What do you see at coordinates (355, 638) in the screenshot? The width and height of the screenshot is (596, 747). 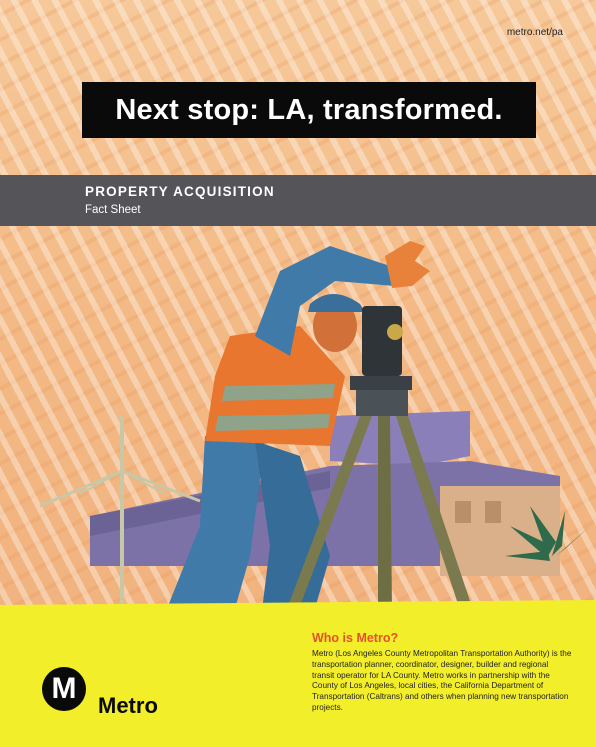 I see `section-heading: Who is Metro?` at bounding box center [355, 638].